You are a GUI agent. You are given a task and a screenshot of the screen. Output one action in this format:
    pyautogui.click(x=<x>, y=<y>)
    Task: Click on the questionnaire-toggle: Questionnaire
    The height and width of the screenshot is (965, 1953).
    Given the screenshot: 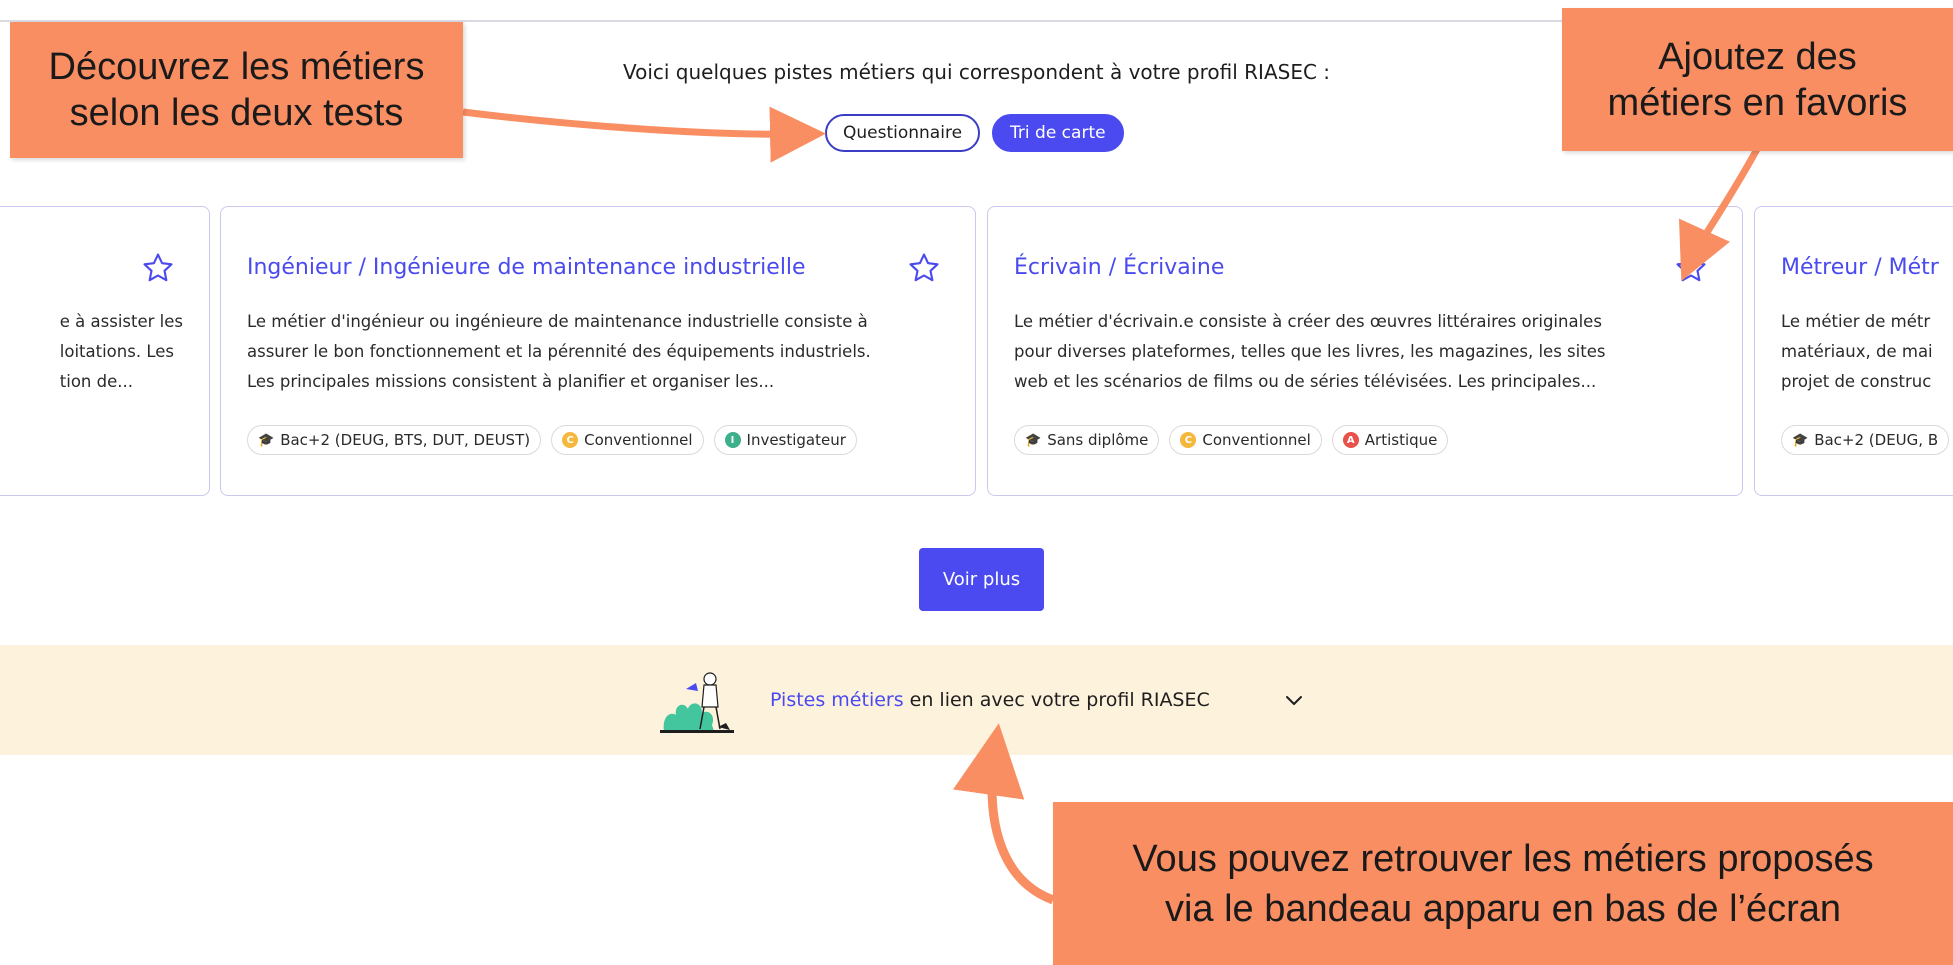 What is the action you would take?
    pyautogui.click(x=903, y=133)
    